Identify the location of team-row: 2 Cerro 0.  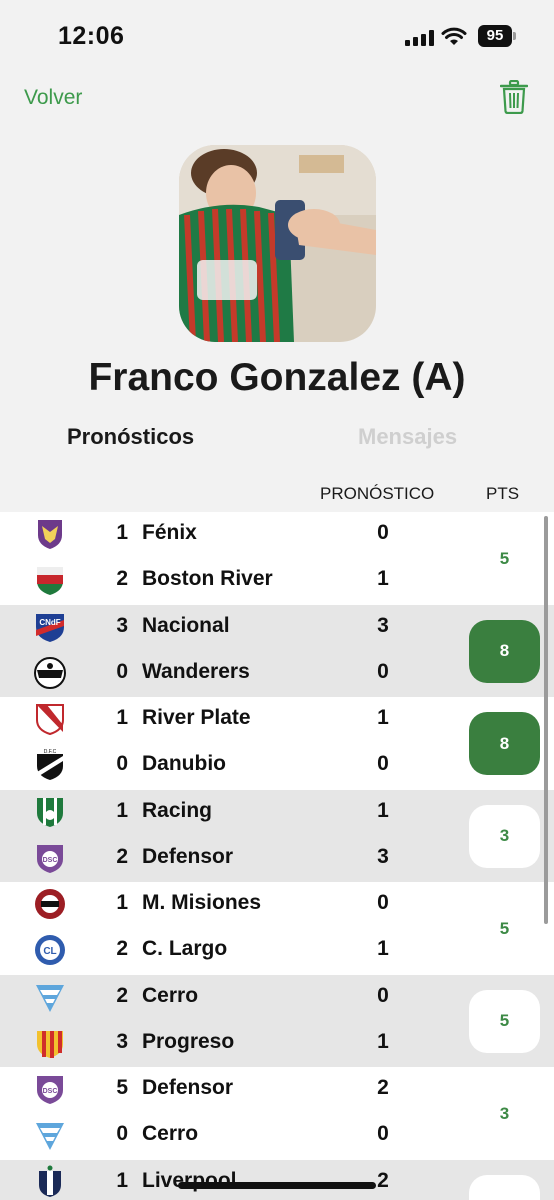
(230, 998).